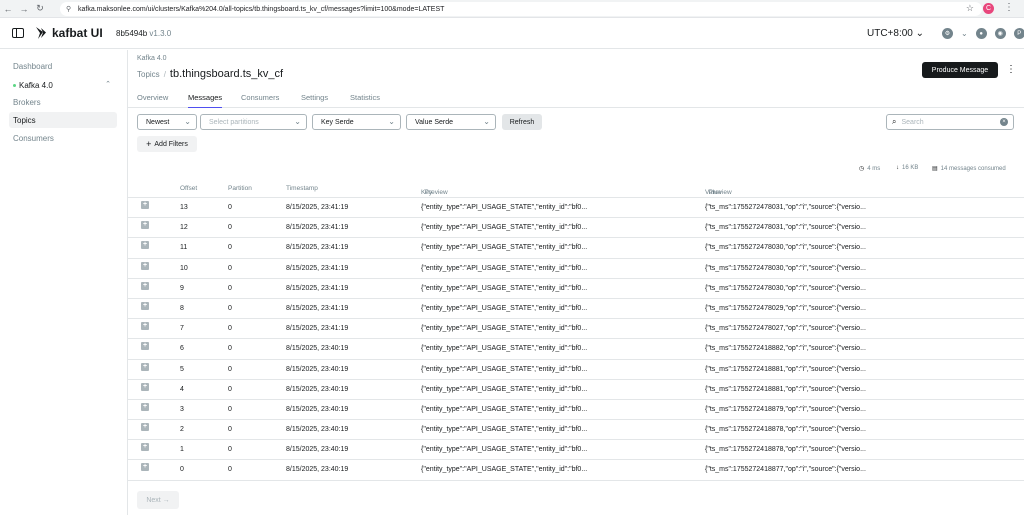 Image resolution: width=1024 pixels, height=515 pixels. What do you see at coordinates (253, 122) in the screenshot?
I see `partitions-select: Select partitions ⌄` at bounding box center [253, 122].